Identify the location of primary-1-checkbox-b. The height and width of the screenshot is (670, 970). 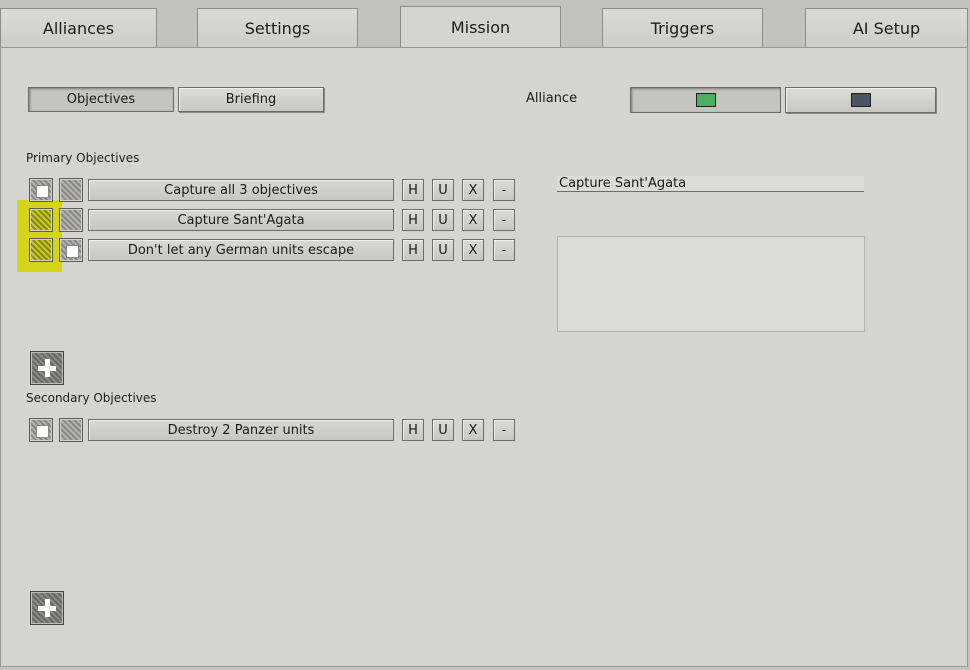
(71, 190).